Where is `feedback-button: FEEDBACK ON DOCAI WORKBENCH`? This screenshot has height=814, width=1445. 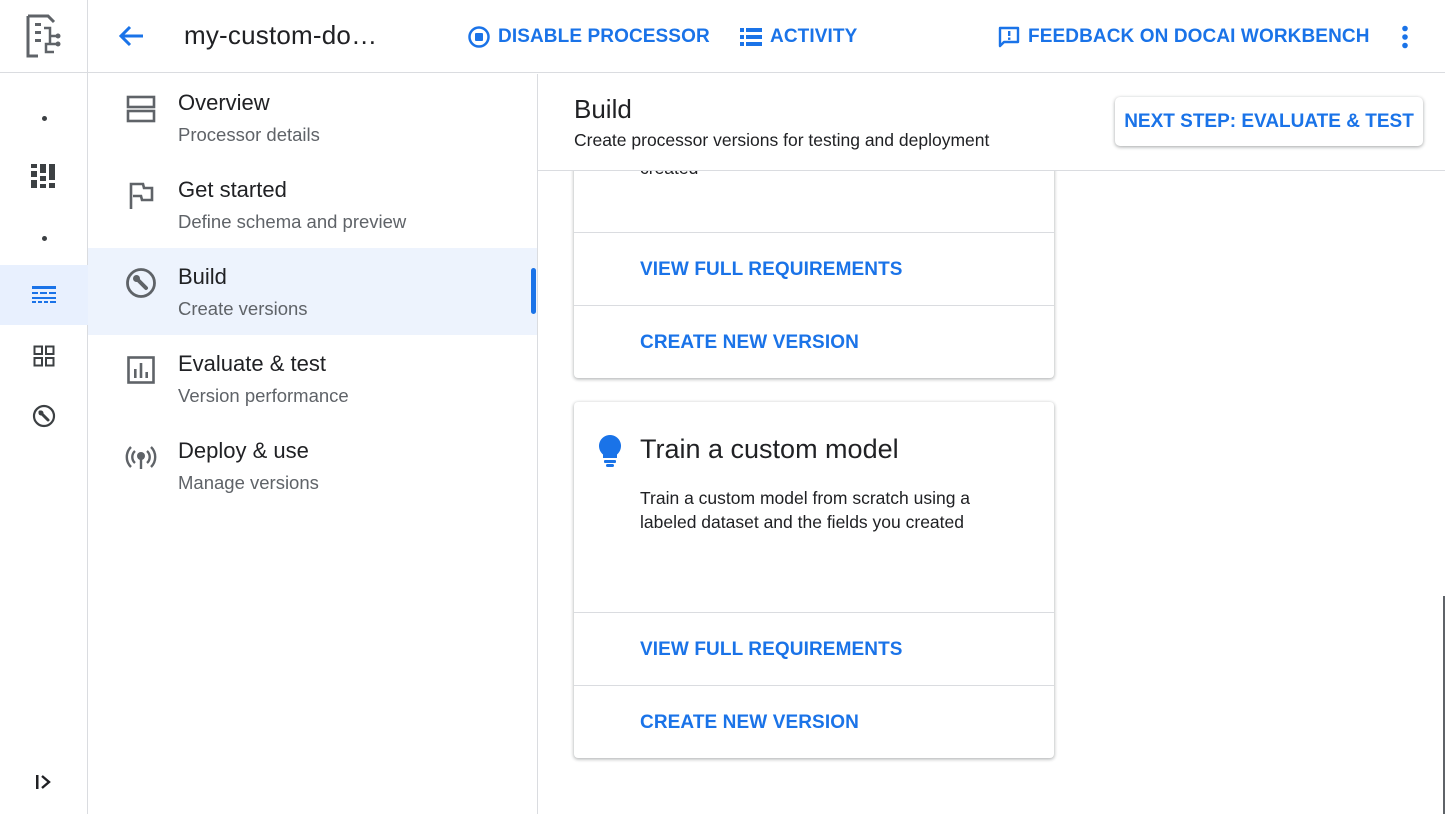
feedback-button: FEEDBACK ON DOCAI WORKBENCH is located at coordinates (1184, 37).